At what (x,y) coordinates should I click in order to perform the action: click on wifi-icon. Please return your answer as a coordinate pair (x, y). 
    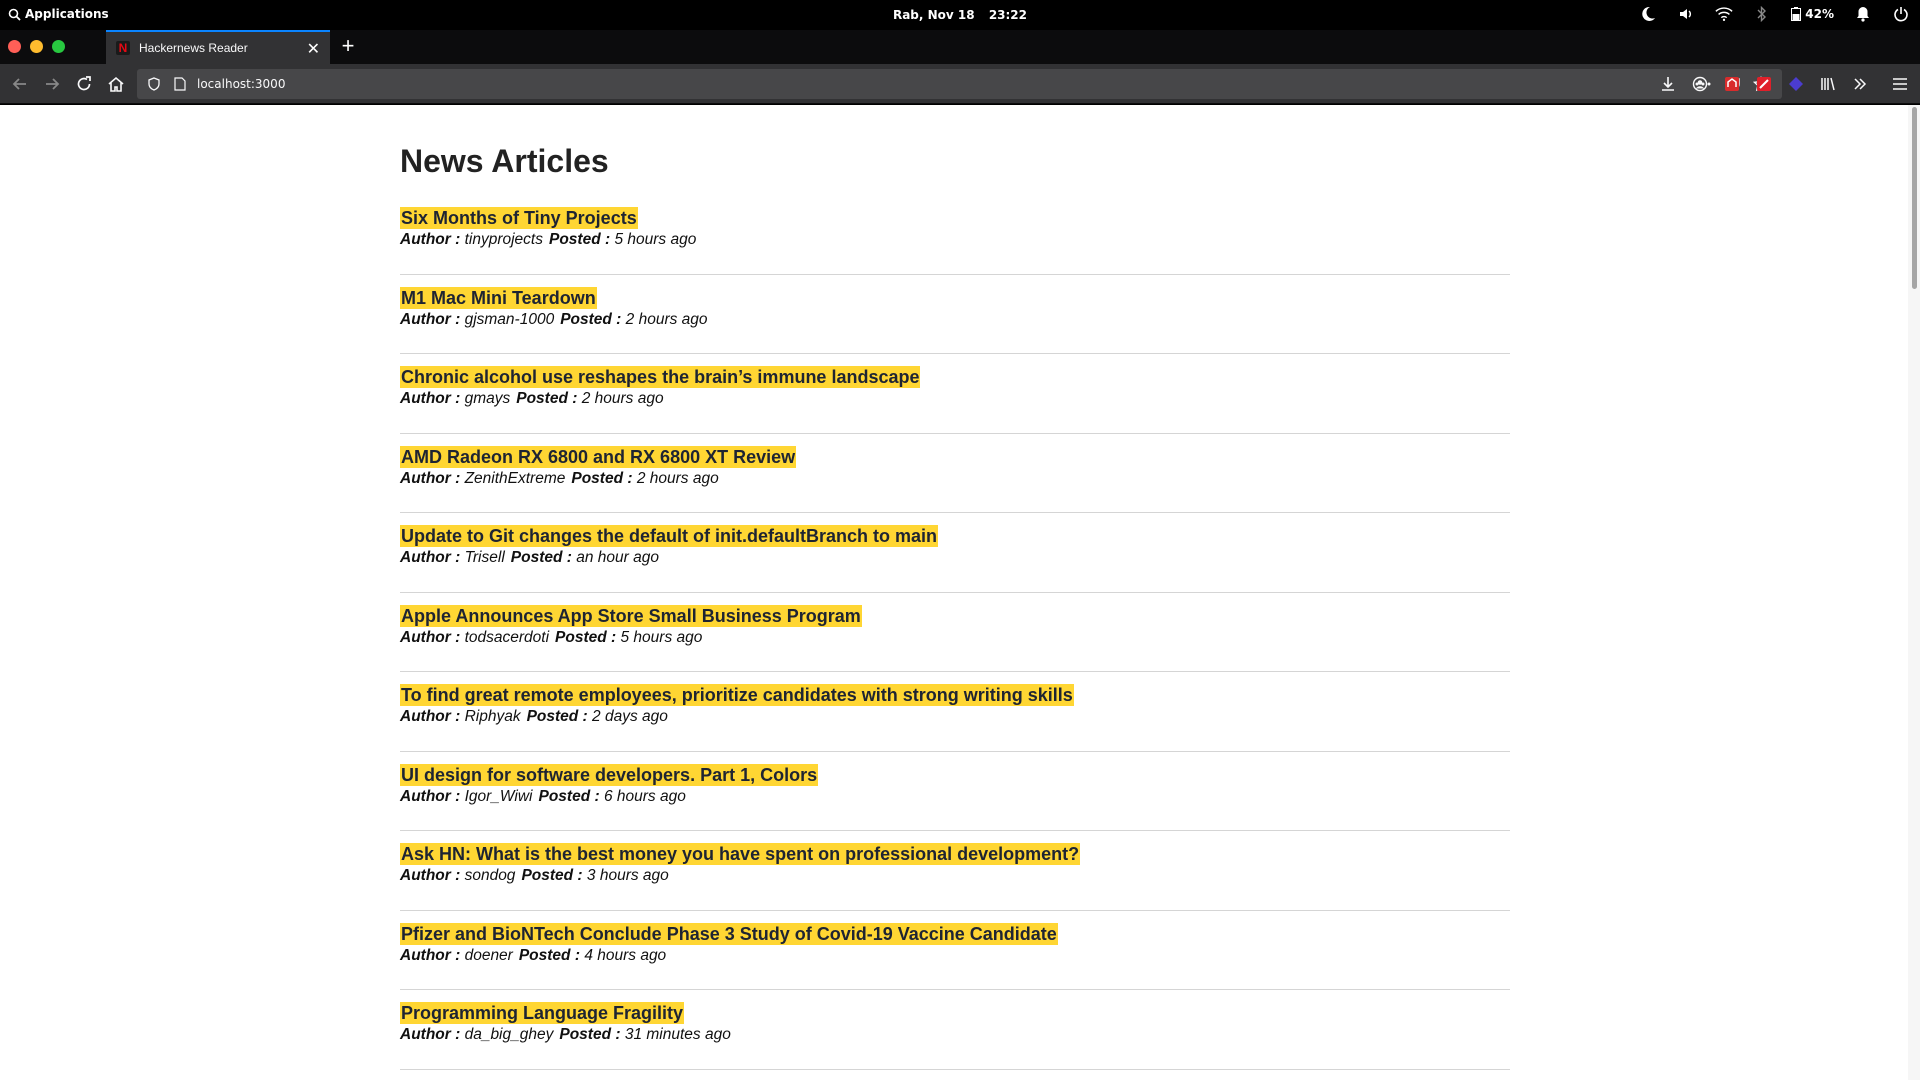
    Looking at the image, I should click on (1724, 14).